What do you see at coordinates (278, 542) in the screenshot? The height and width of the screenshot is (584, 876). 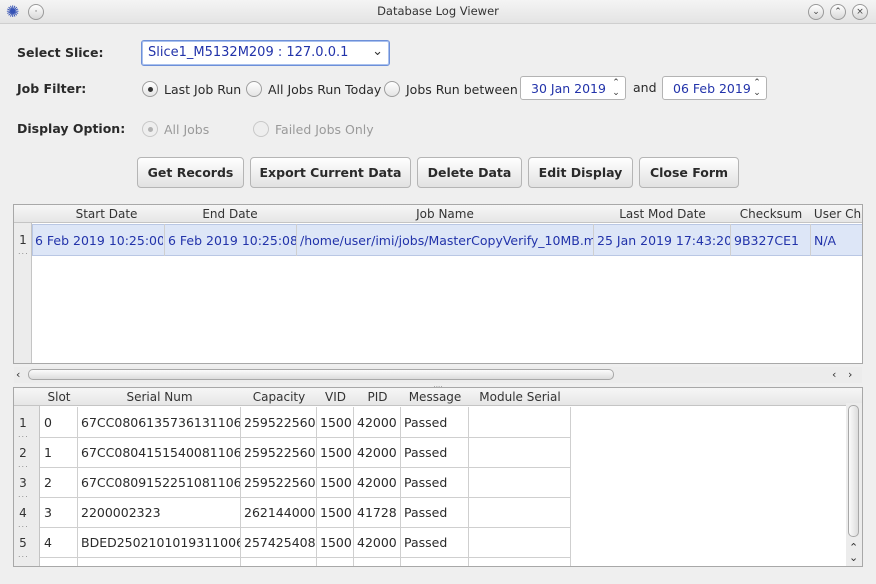 I see `cell-capacity: 257425408` at bounding box center [278, 542].